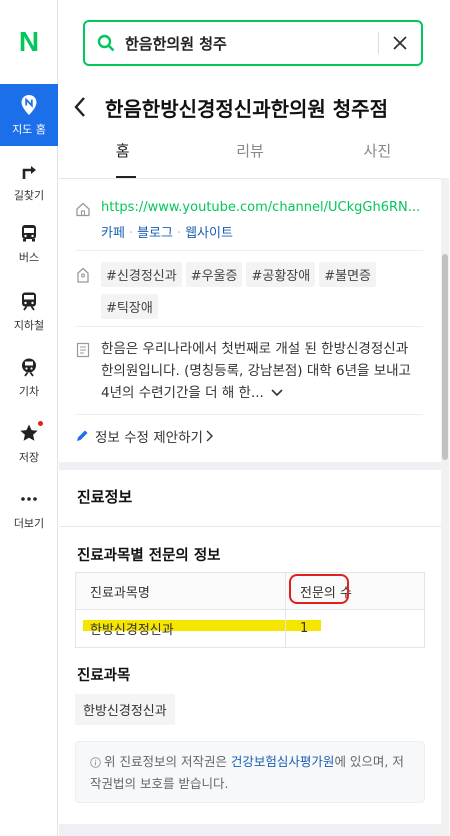  I want to click on scrollbar-thumb, so click(445, 357).